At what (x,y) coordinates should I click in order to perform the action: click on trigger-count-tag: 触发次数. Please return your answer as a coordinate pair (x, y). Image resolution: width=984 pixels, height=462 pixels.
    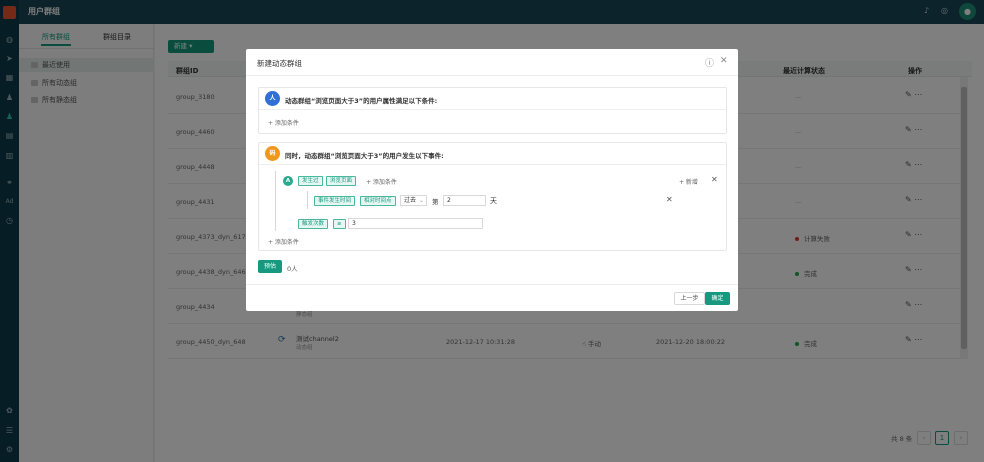
    Looking at the image, I should click on (313, 224).